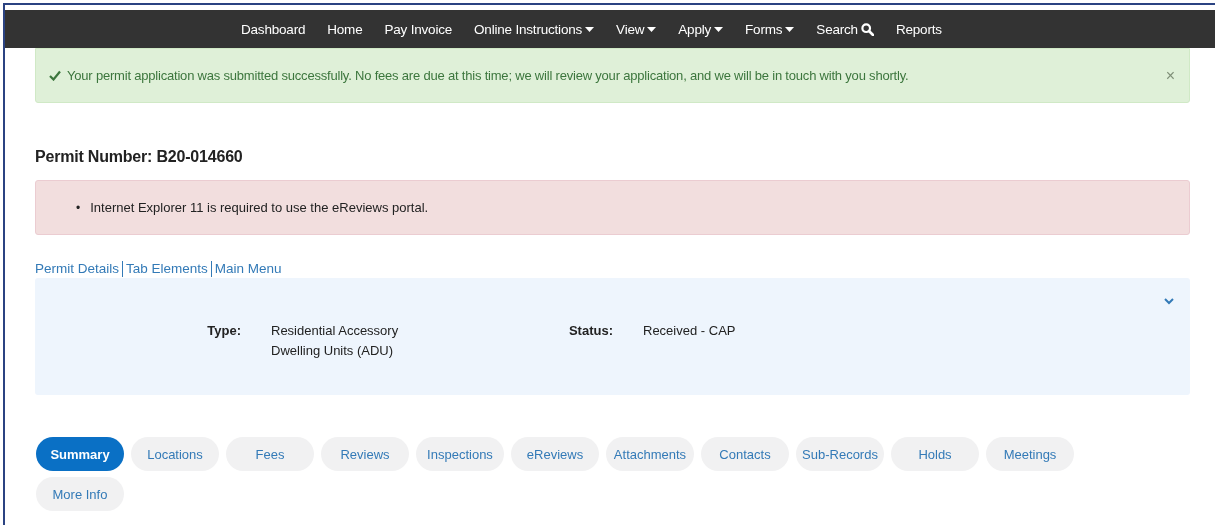 This screenshot has width=1215, height=527. What do you see at coordinates (590, 331) in the screenshot?
I see `field-label: Status:` at bounding box center [590, 331].